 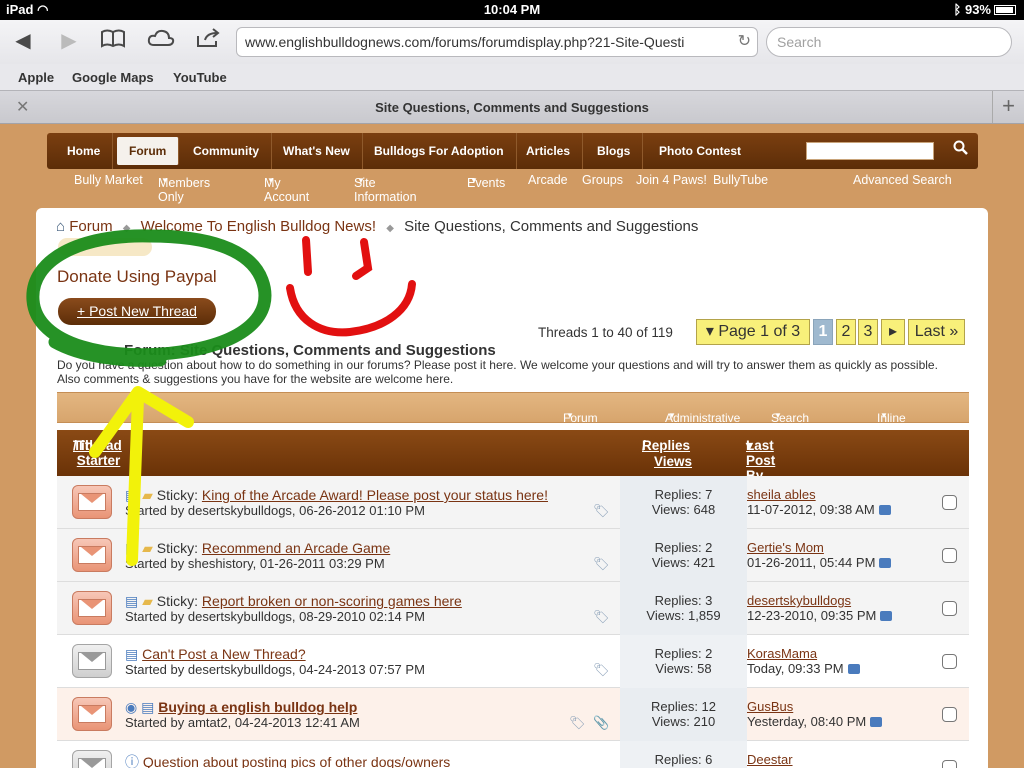 I want to click on subnav-arcade: Arcade, so click(x=548, y=180).